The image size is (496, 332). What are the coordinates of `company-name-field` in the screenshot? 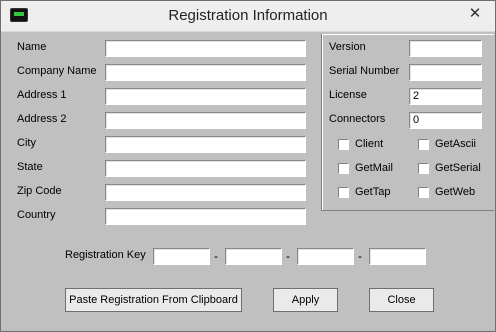 It's located at (205, 72).